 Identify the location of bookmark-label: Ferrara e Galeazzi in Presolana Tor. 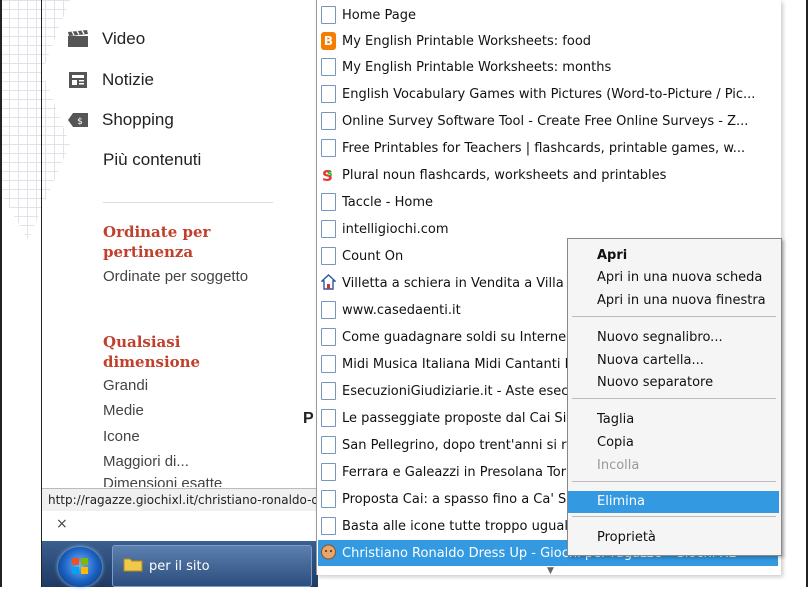
(454, 472).